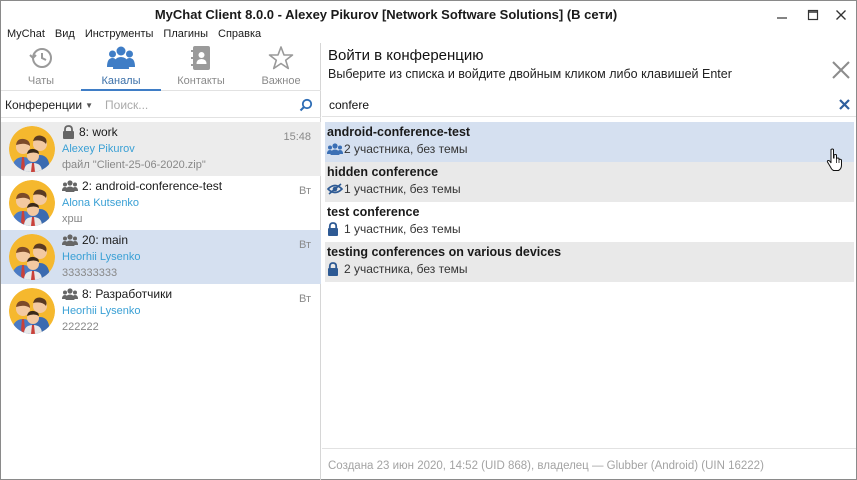 This screenshot has width=857, height=480. I want to click on close-panel-button, so click(841, 70).